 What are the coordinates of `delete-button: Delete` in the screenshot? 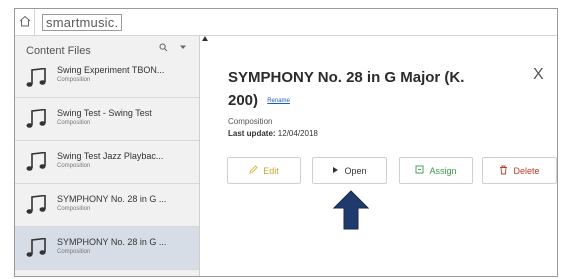 It's located at (519, 170).